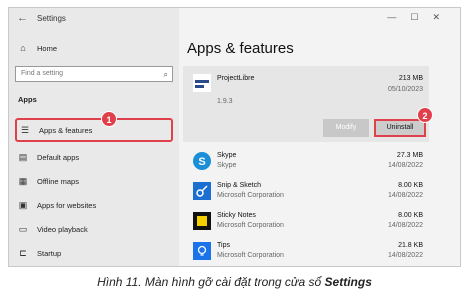 Image resolution: width=469 pixels, height=307 pixels. I want to click on skype-icon: S, so click(202, 161).